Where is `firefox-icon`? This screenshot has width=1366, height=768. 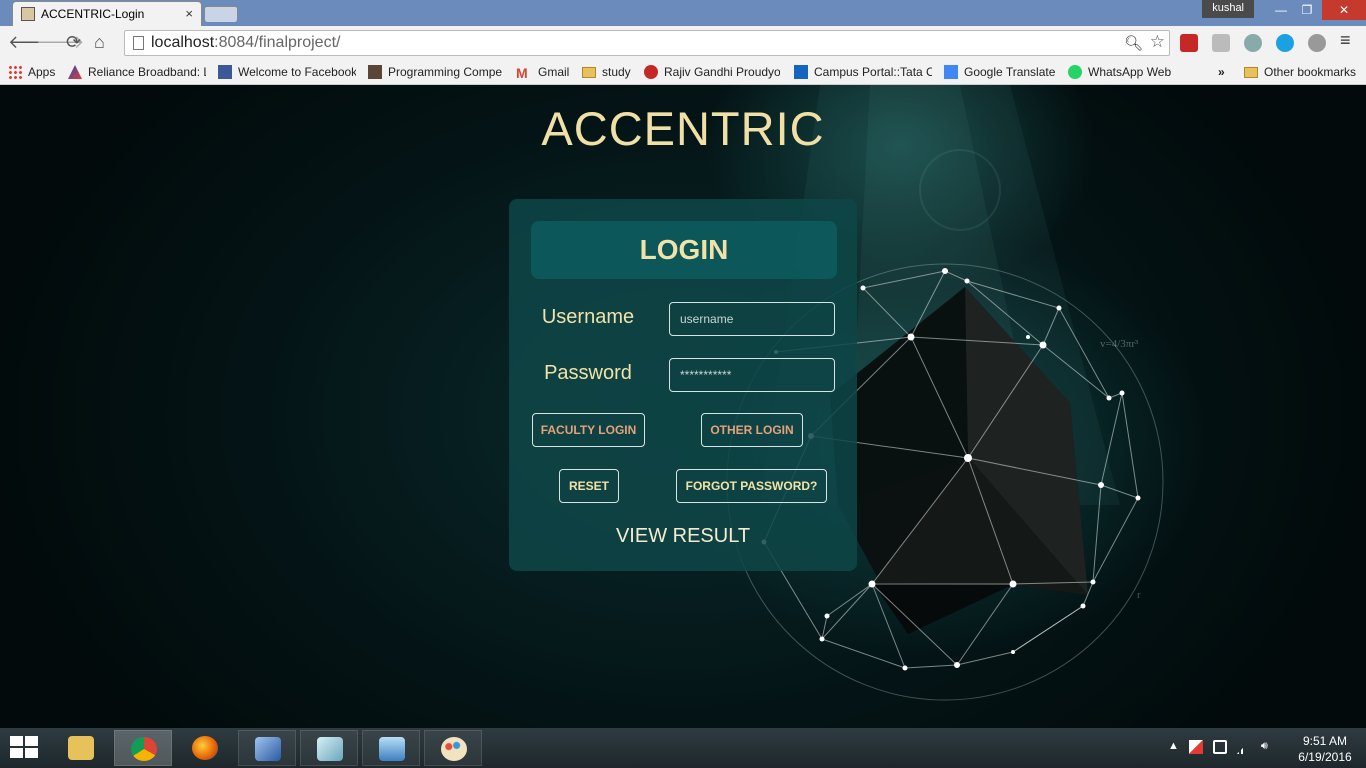
firefox-icon is located at coordinates (205, 748).